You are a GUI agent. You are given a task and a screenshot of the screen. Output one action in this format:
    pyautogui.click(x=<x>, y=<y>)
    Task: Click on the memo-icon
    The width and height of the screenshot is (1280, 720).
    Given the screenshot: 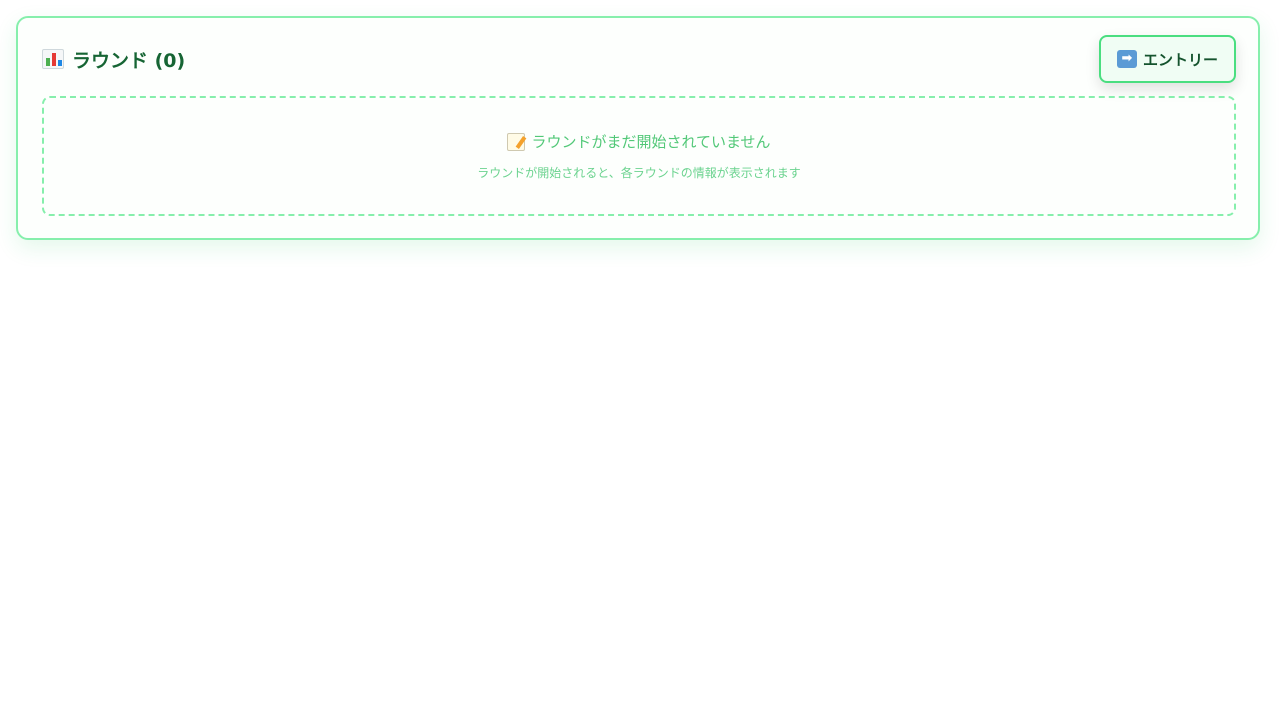 What is the action you would take?
    pyautogui.click(x=516, y=141)
    